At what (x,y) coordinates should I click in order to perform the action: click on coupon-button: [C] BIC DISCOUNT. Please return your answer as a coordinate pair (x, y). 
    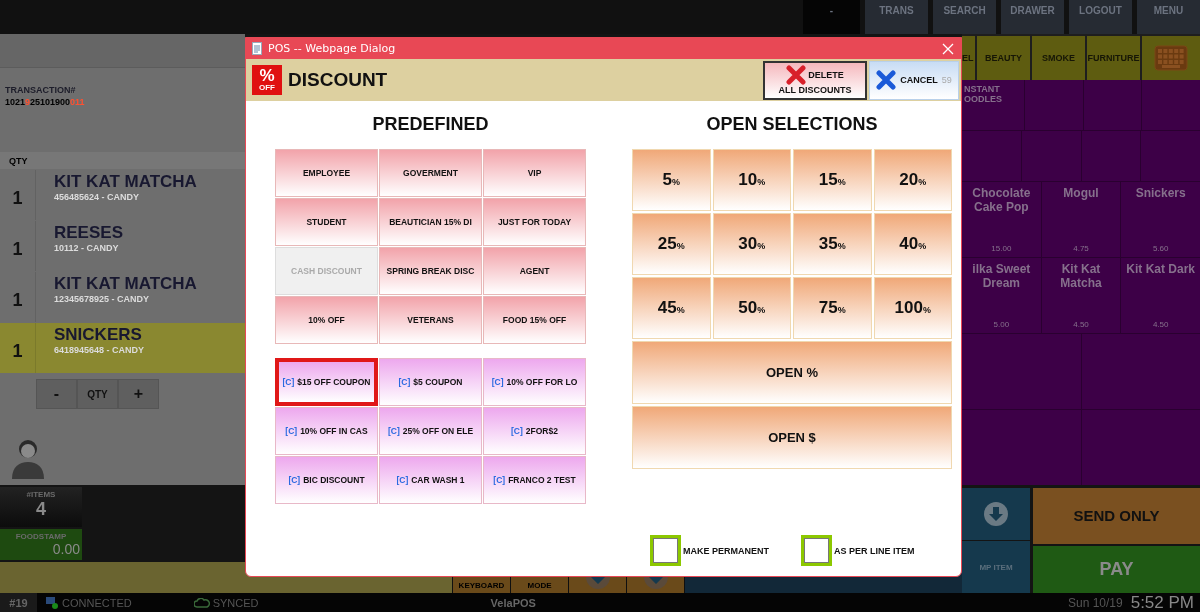
    Looking at the image, I should click on (326, 480).